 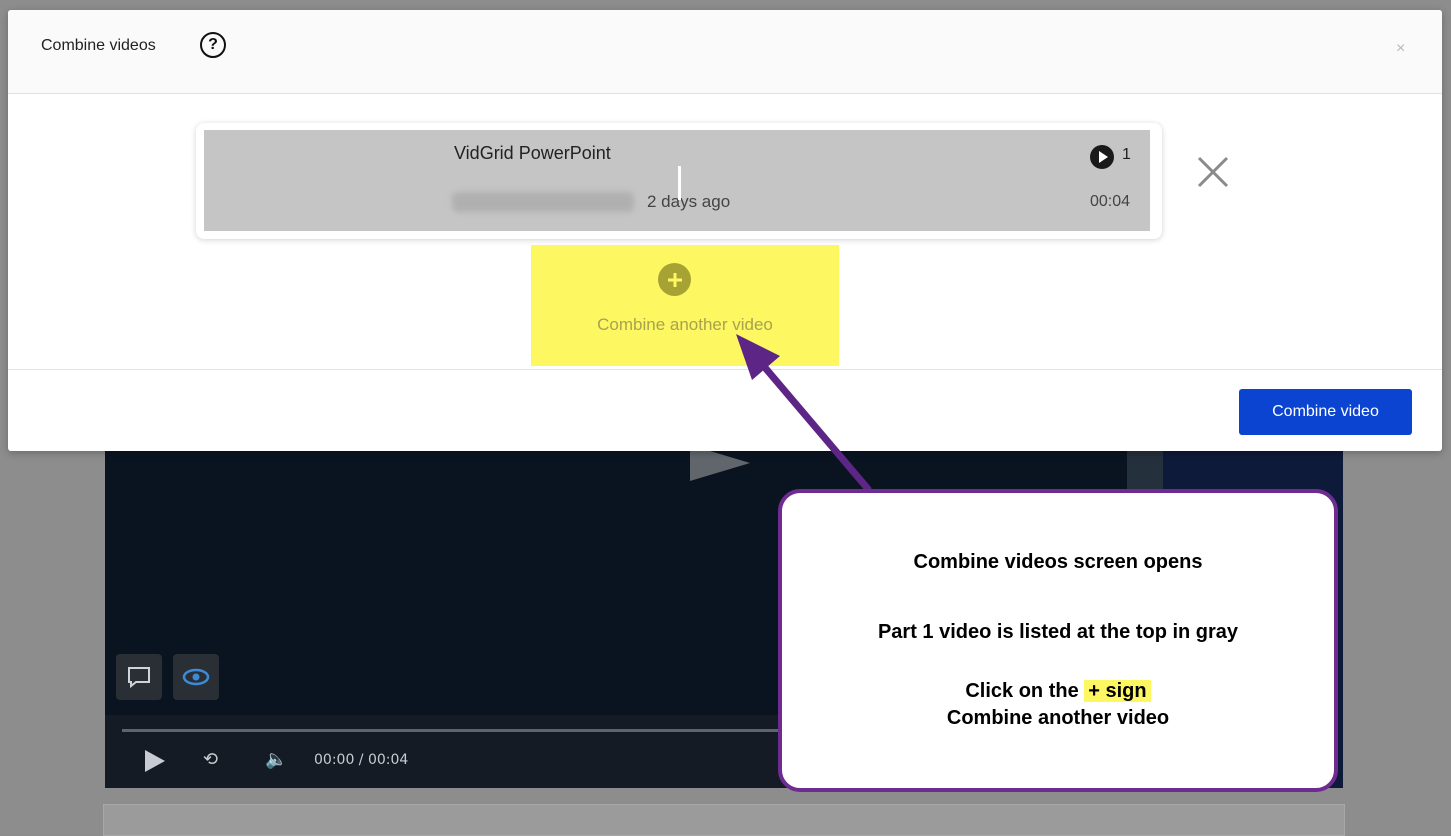 What do you see at coordinates (1058, 718) in the screenshot?
I see `callout-line-4: Combine another video` at bounding box center [1058, 718].